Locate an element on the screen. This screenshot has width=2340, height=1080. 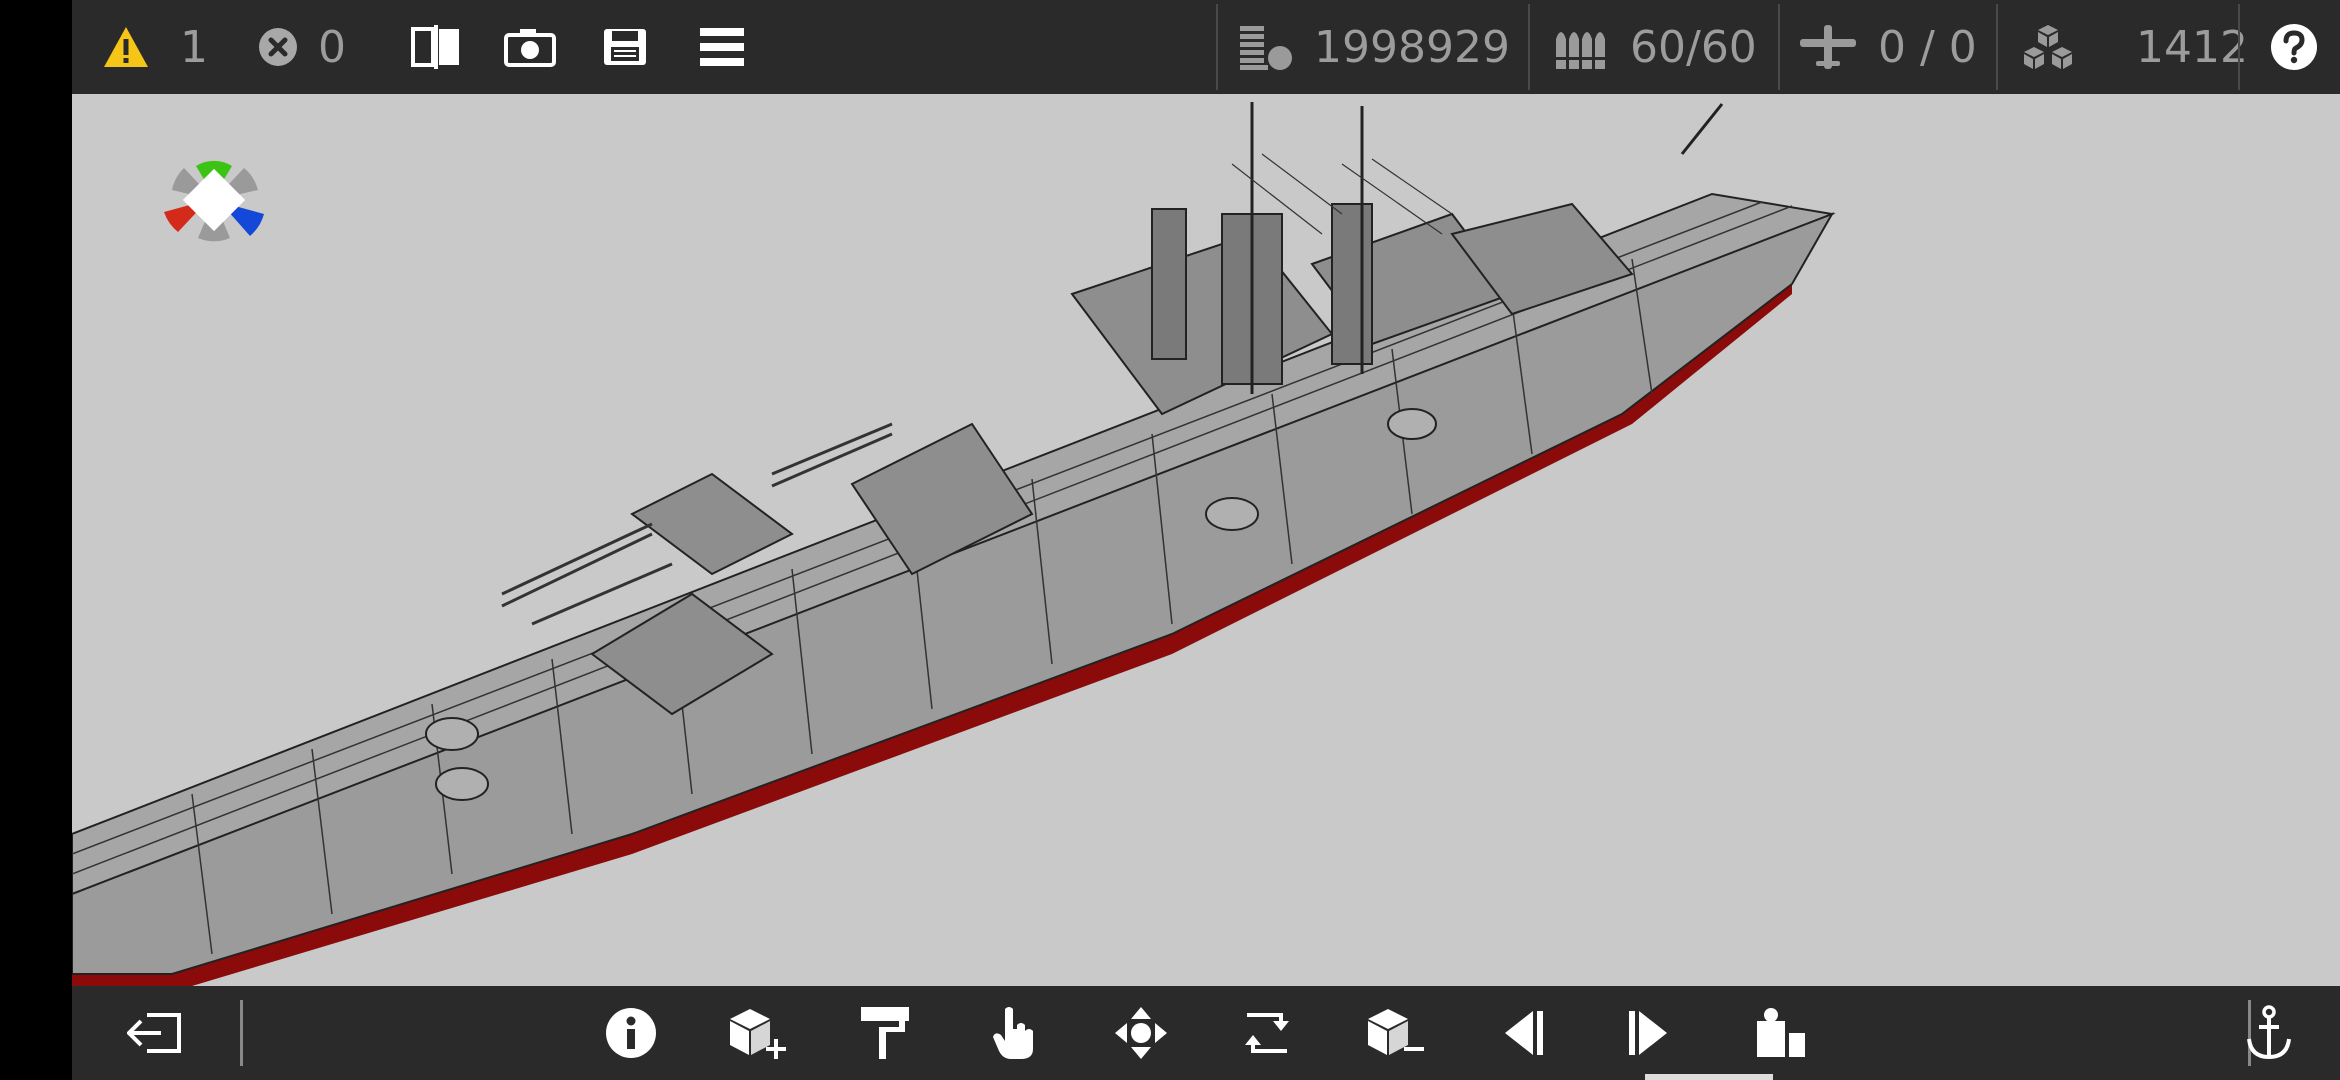
exit-button is located at coordinates (155, 1033).